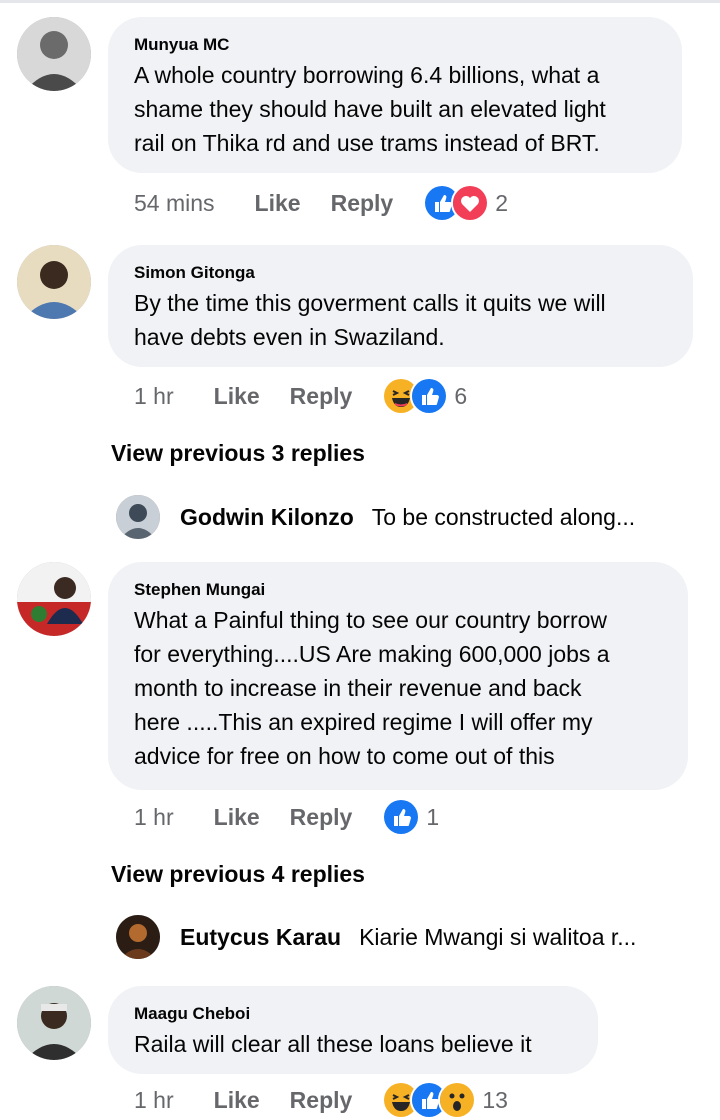  I want to click on reaction-summary: 6, so click(424, 396).